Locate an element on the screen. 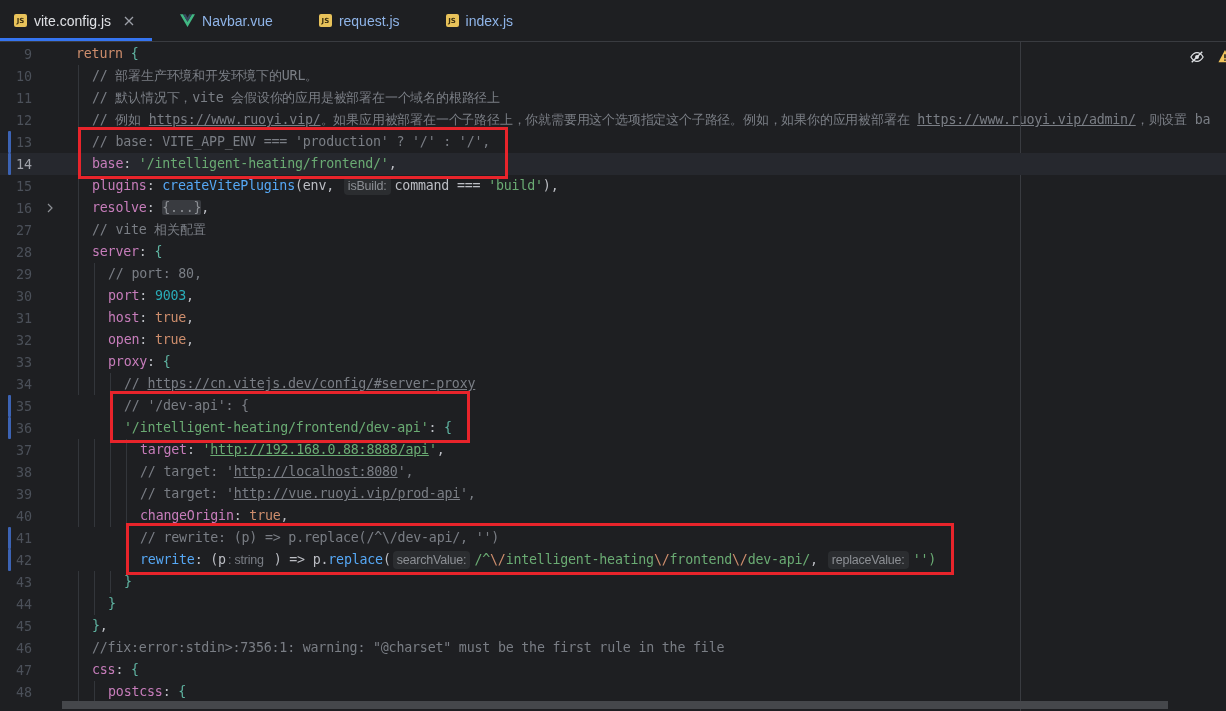 The image size is (1226, 711). code-text: ) => p. is located at coordinates (300, 559).